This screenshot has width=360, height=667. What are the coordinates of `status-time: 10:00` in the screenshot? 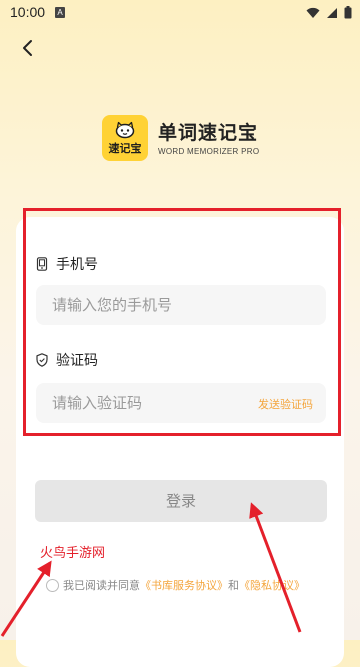 It's located at (28, 12).